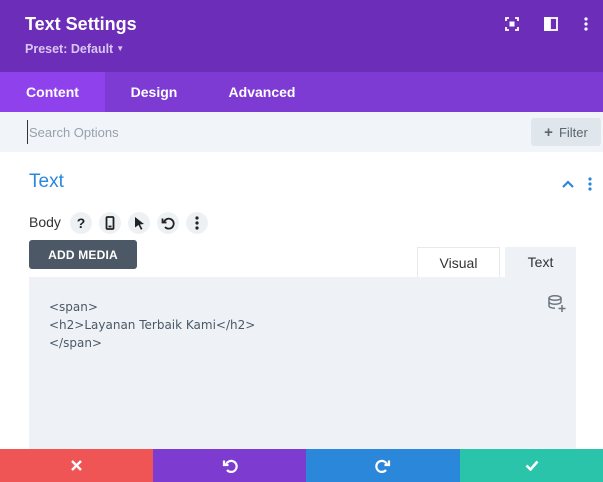  What do you see at coordinates (46, 182) in the screenshot?
I see `section-title: Text` at bounding box center [46, 182].